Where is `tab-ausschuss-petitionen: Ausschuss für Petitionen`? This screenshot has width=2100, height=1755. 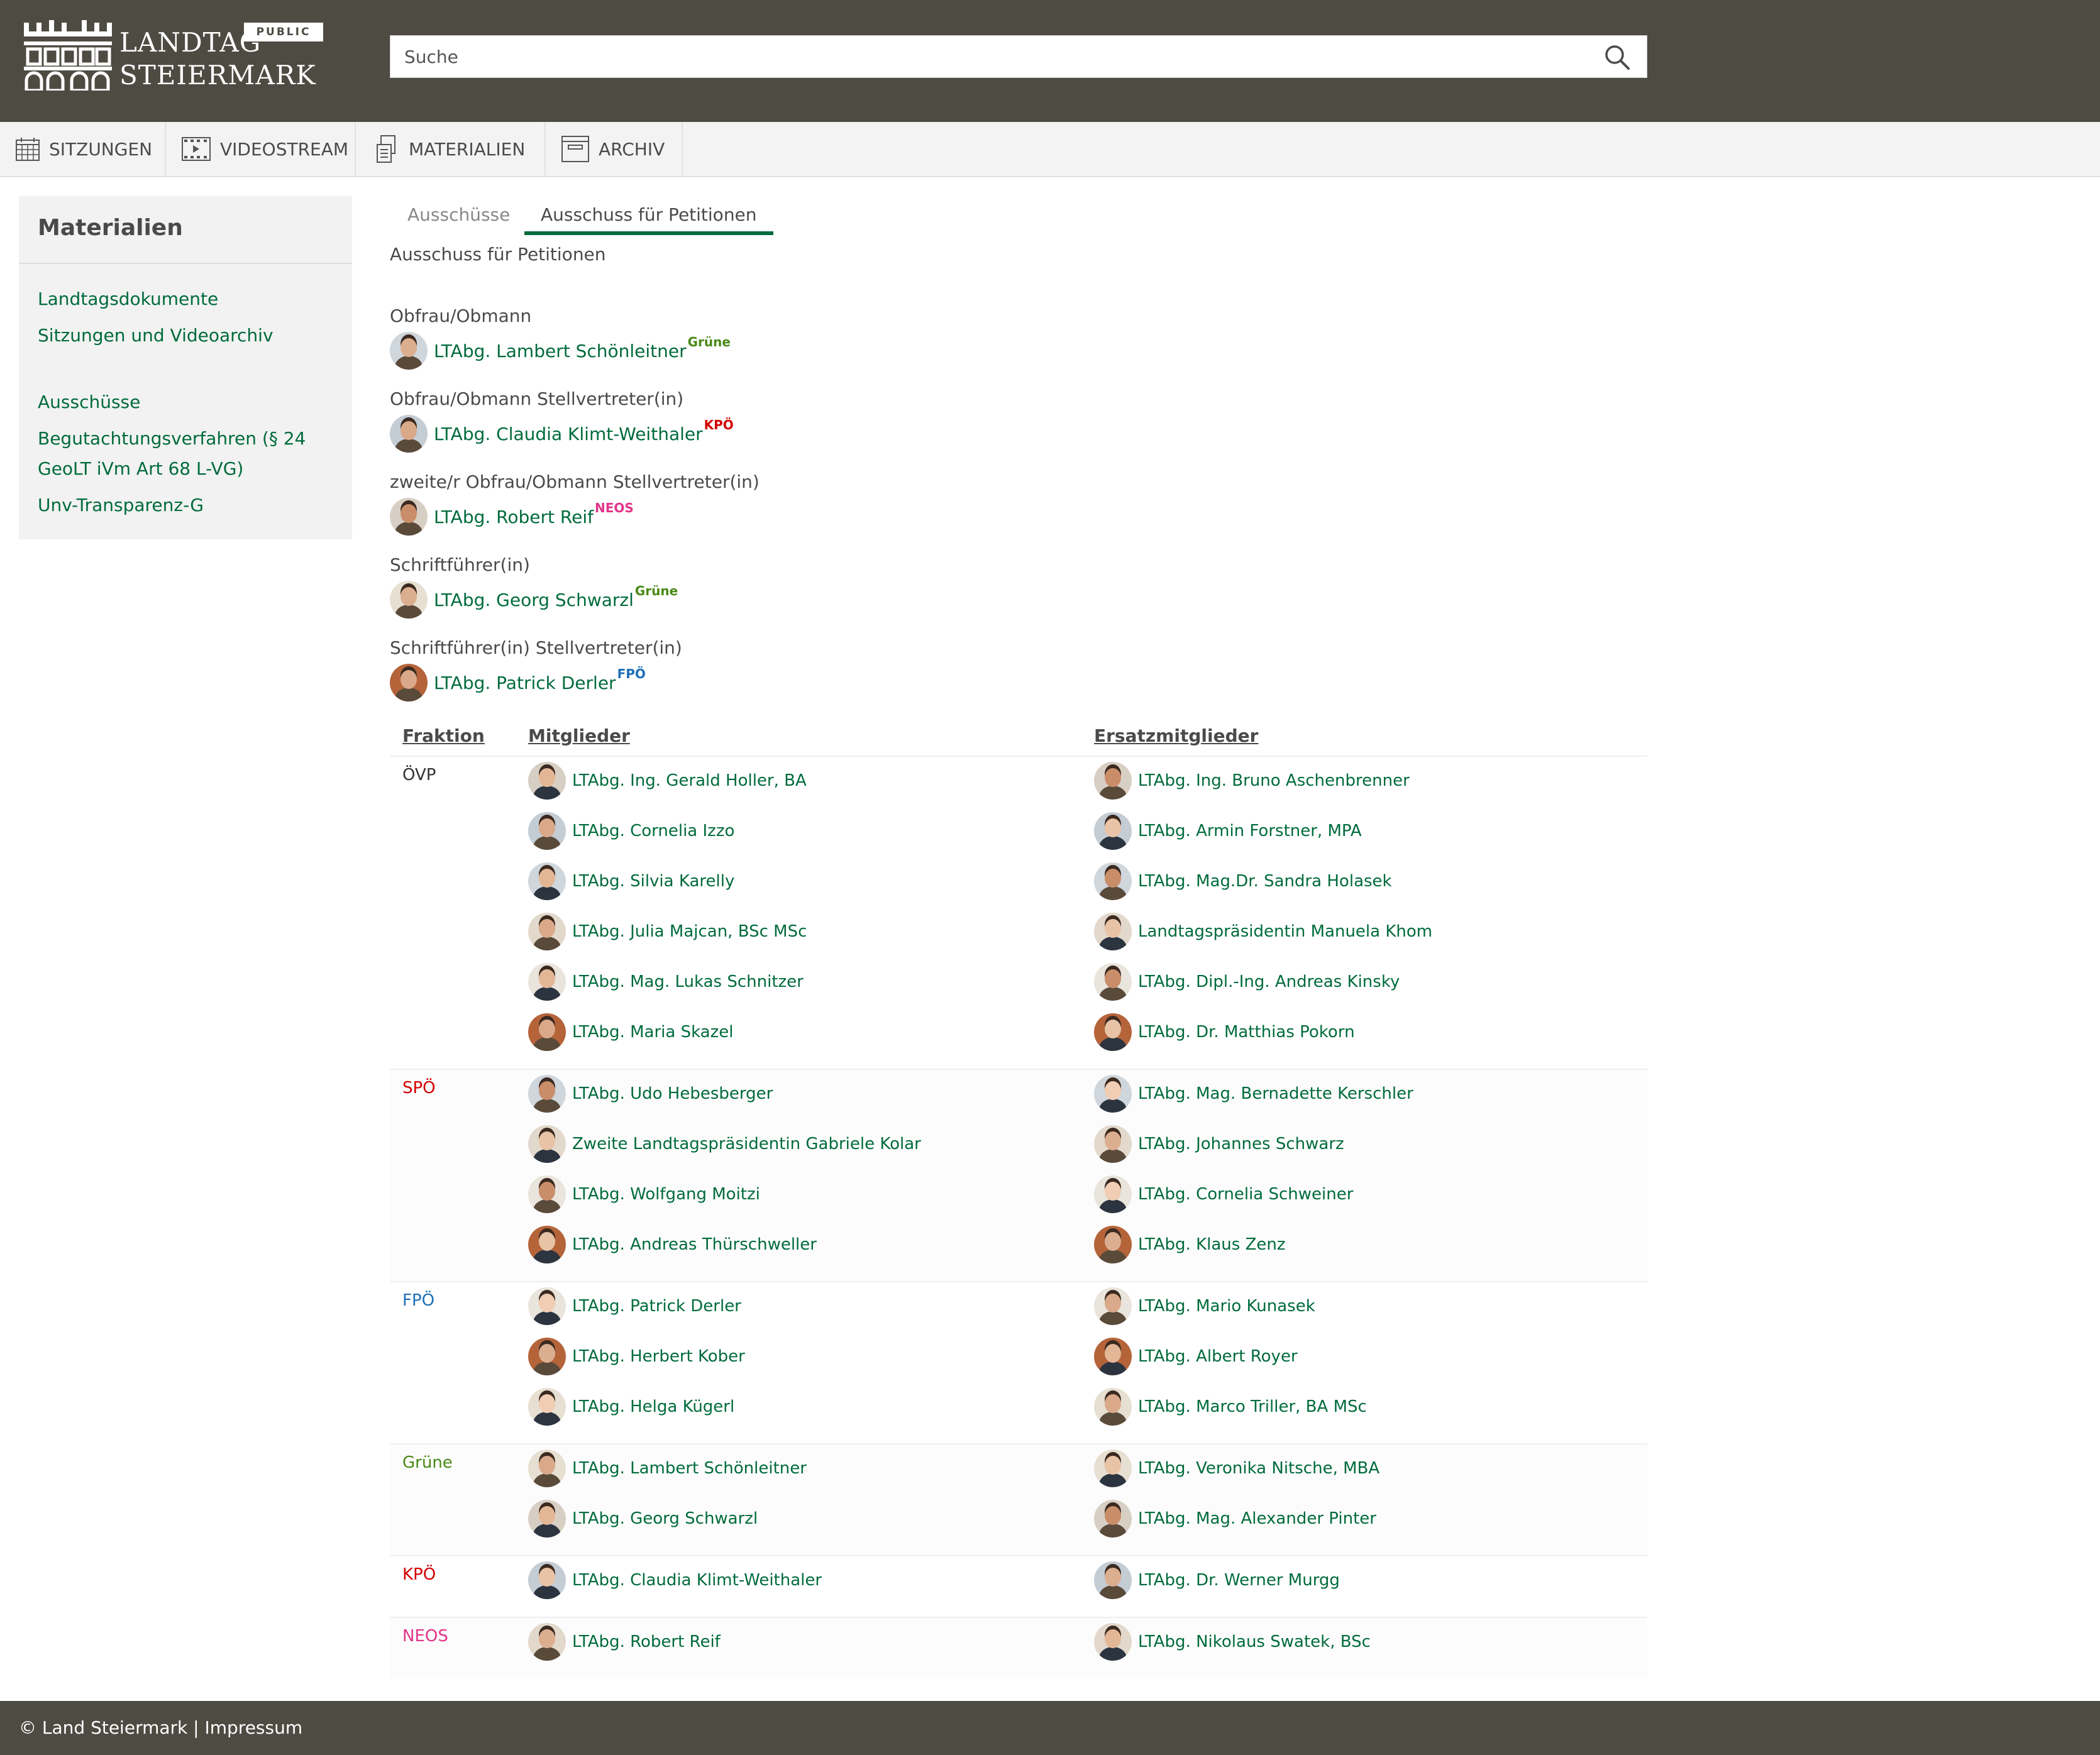
tab-ausschuss-petitionen: Ausschuss für Petitionen is located at coordinates (648, 217).